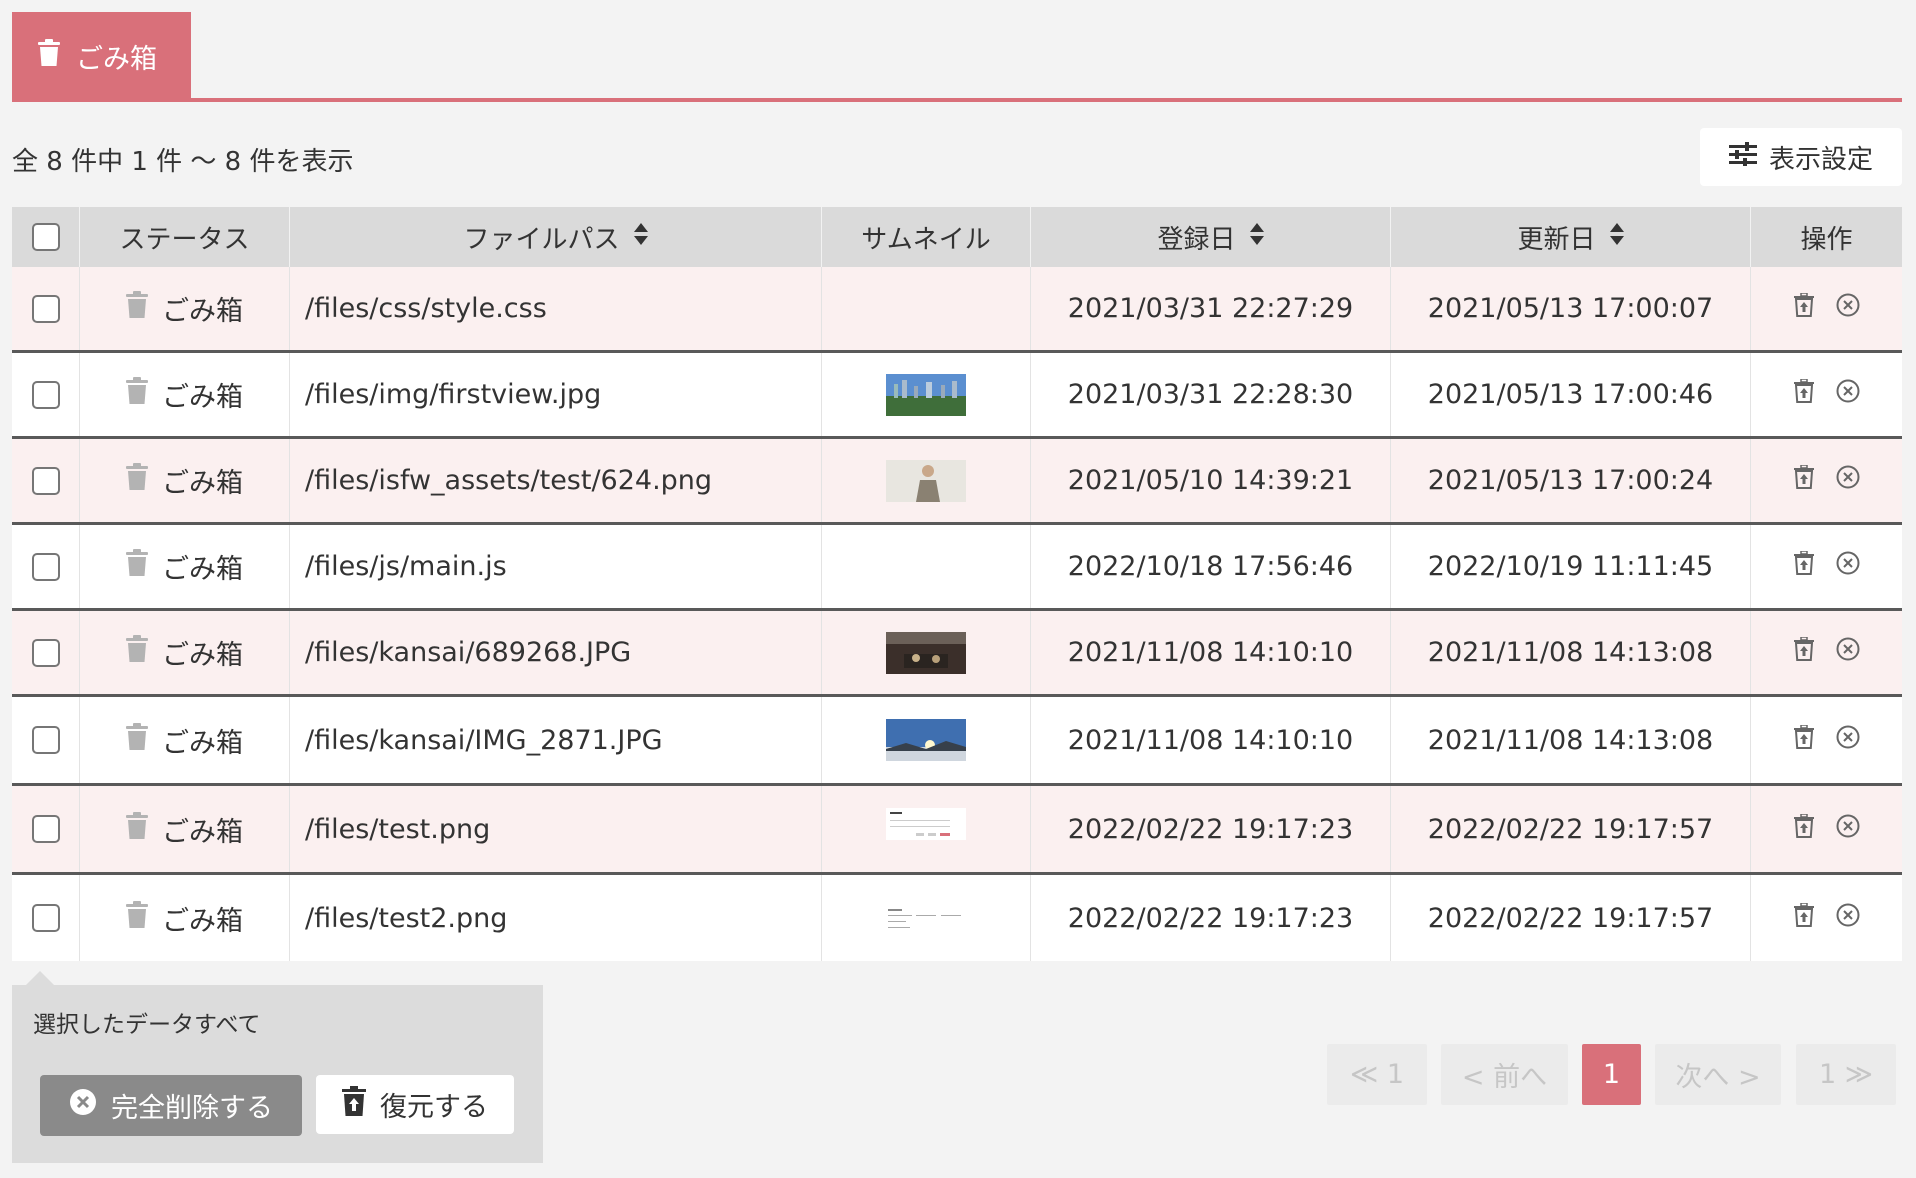 The width and height of the screenshot is (1916, 1178). What do you see at coordinates (185, 237) in the screenshot?
I see `header-status: ステータス` at bounding box center [185, 237].